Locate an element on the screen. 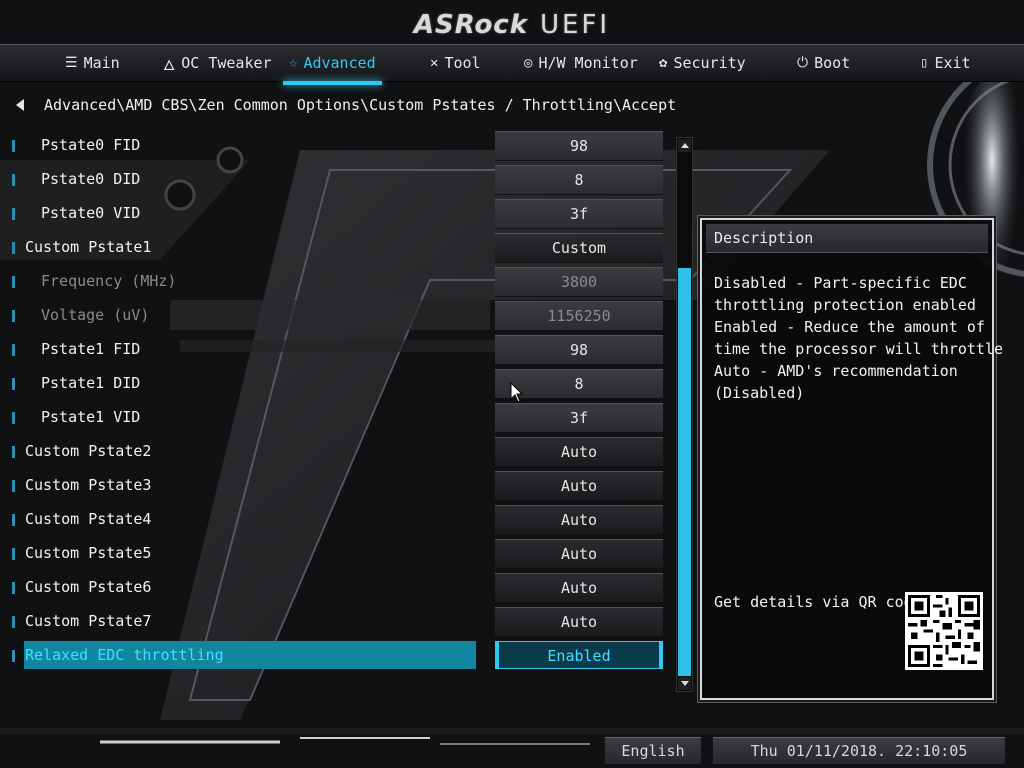 This screenshot has height=768, width=1024. setting-row-custom-pstate3: Custom Pstate3 Auto is located at coordinates (335, 486).